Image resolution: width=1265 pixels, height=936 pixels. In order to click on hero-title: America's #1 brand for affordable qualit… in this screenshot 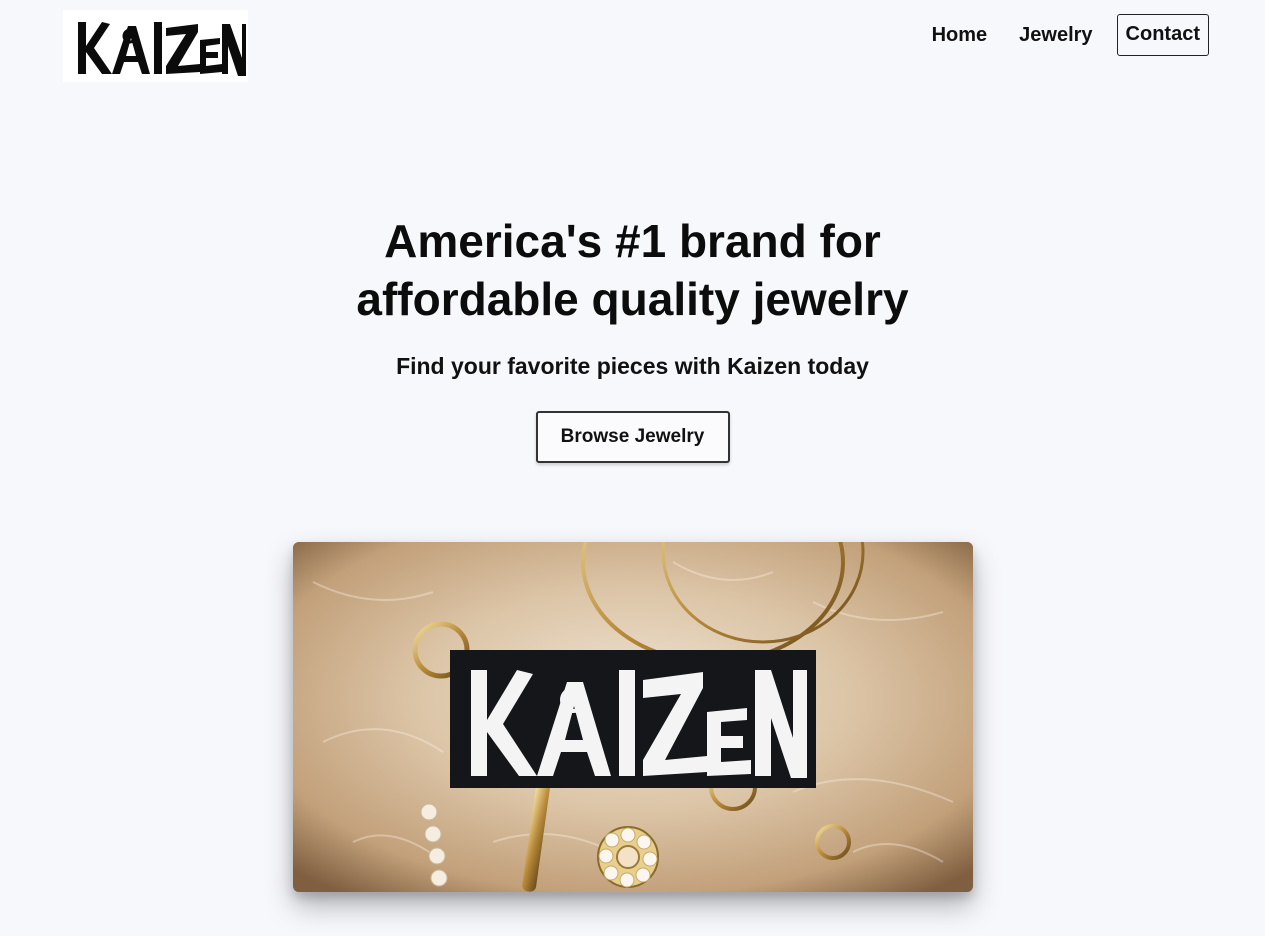, I will do `click(632, 270)`.